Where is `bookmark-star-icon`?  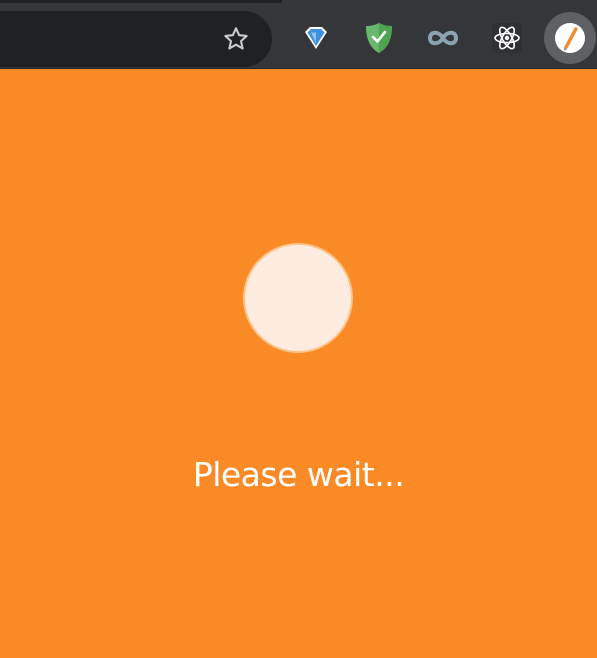 bookmark-star-icon is located at coordinates (236, 39).